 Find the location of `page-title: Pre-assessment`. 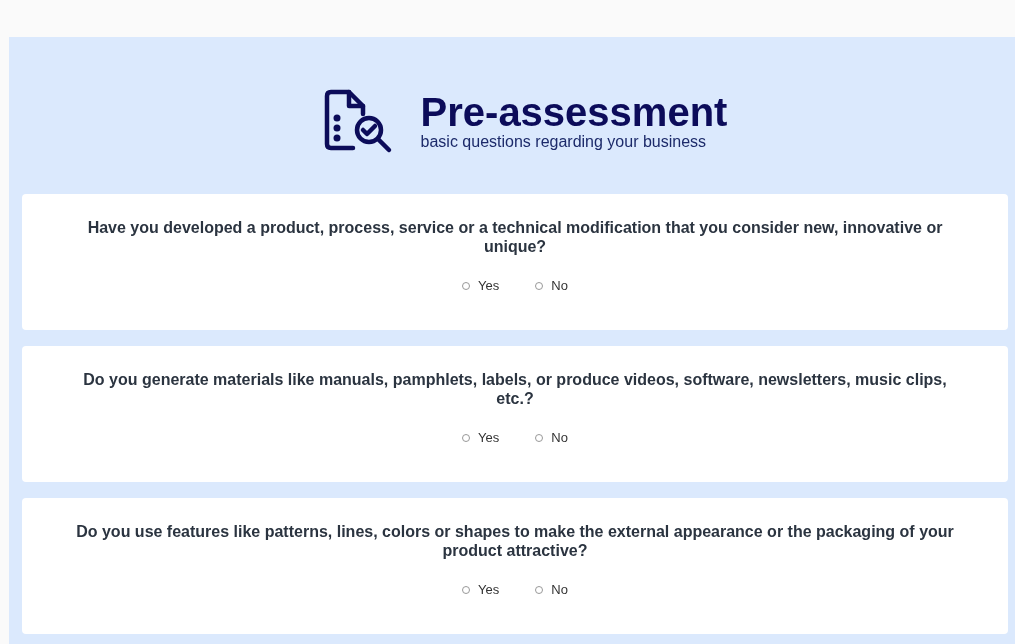

page-title: Pre-assessment is located at coordinates (574, 111).